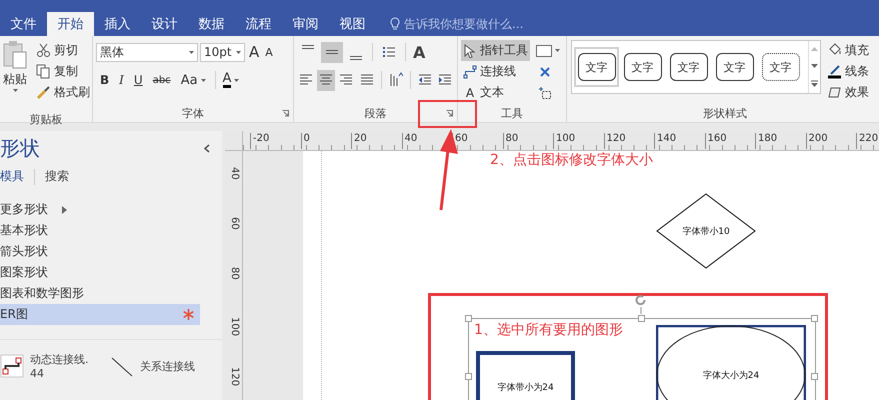 This screenshot has height=400, width=879. Describe the element at coordinates (445, 80) in the screenshot. I see `indent-icon` at that location.